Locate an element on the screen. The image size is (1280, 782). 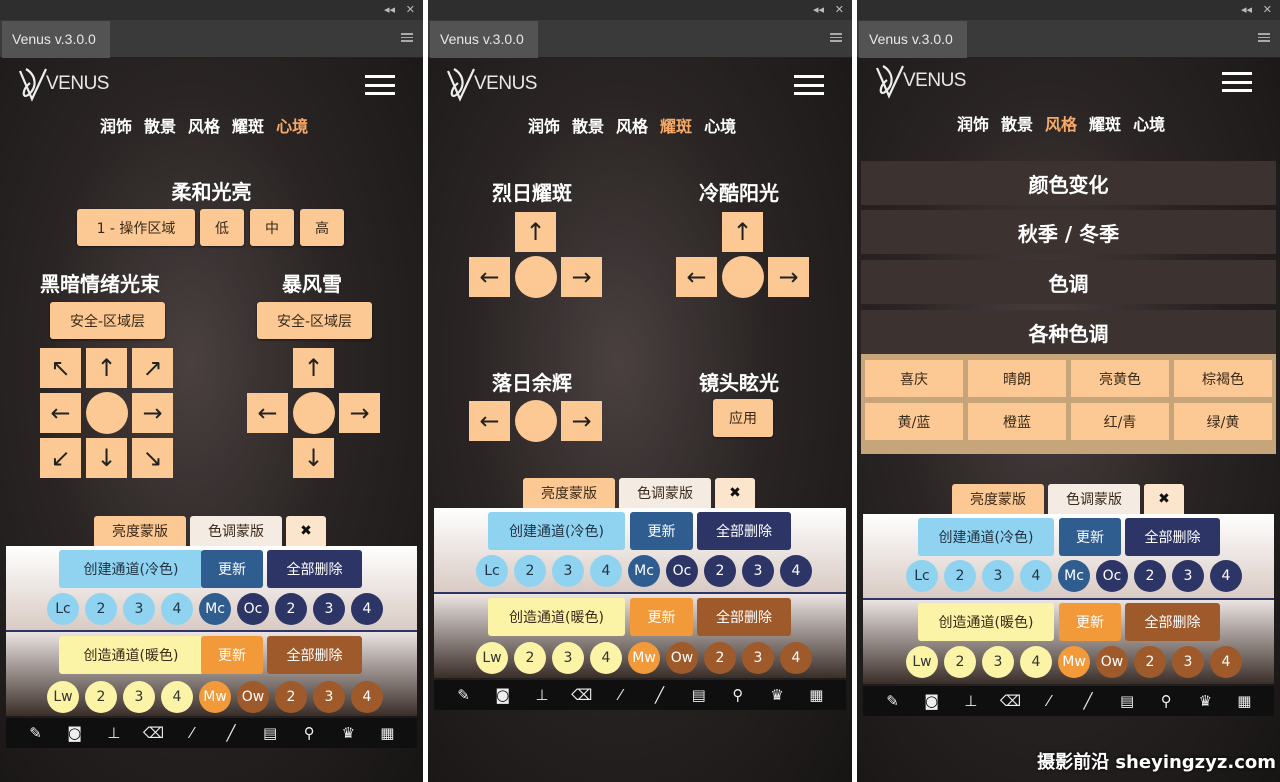
tone-yellow-blue-button: 黄/蓝 is located at coordinates (914, 421).